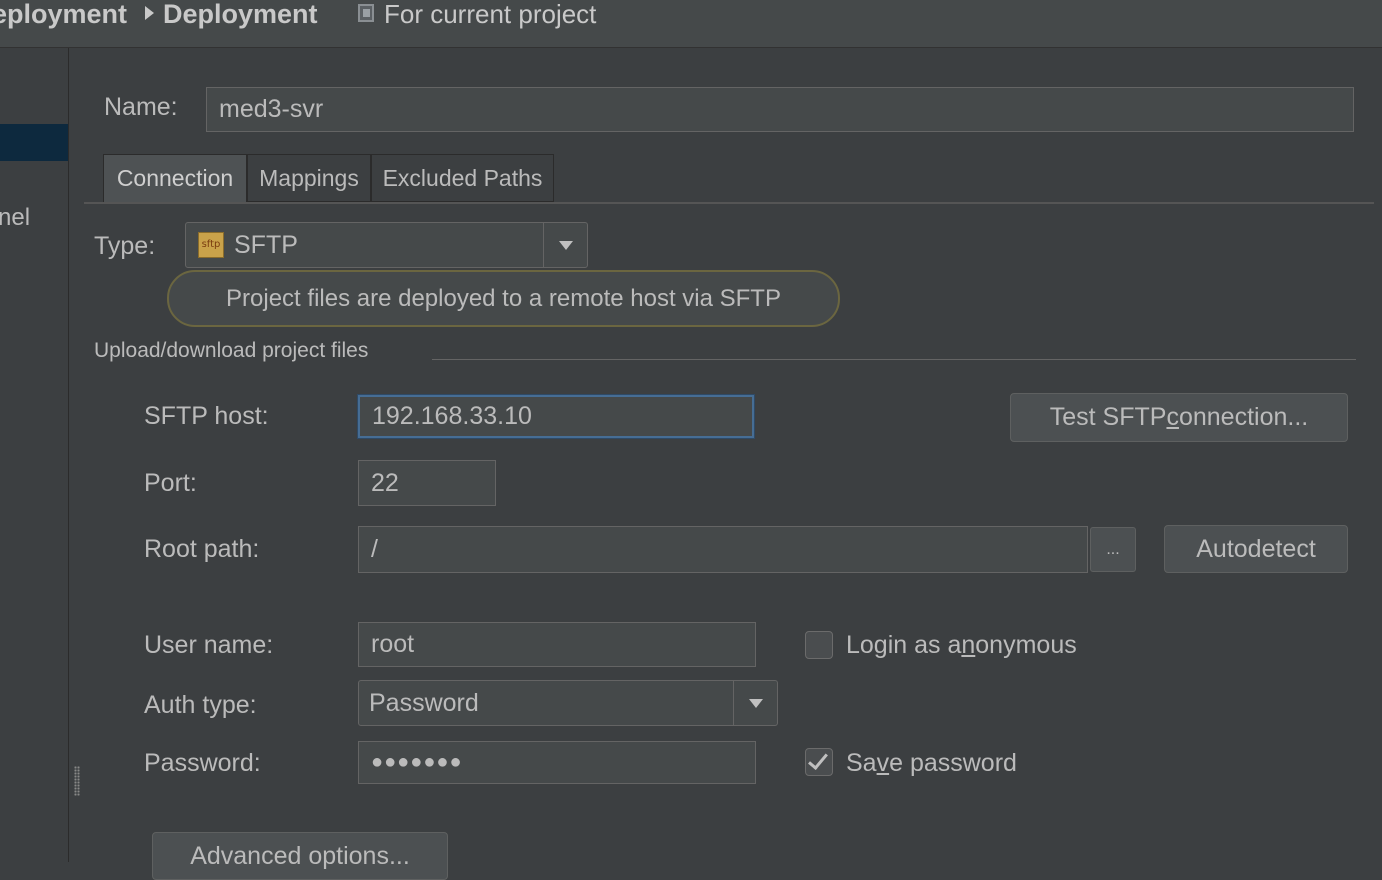 This screenshot has height=880, width=1382. I want to click on section-divider, so click(894, 359).